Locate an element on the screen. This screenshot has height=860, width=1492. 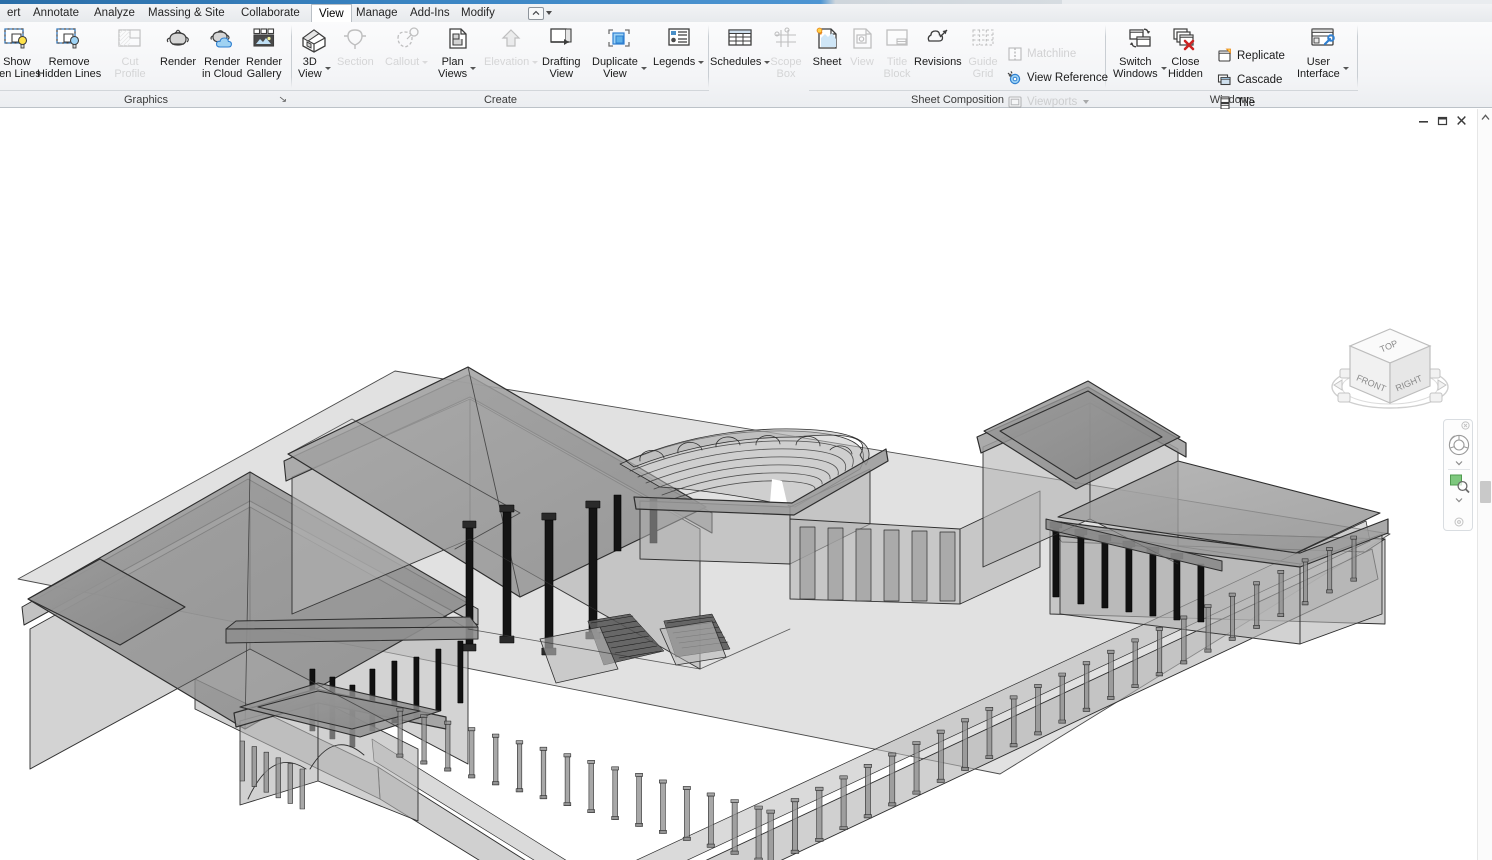
guide-grid-label: Guide Grid is located at coordinates (983, 68).